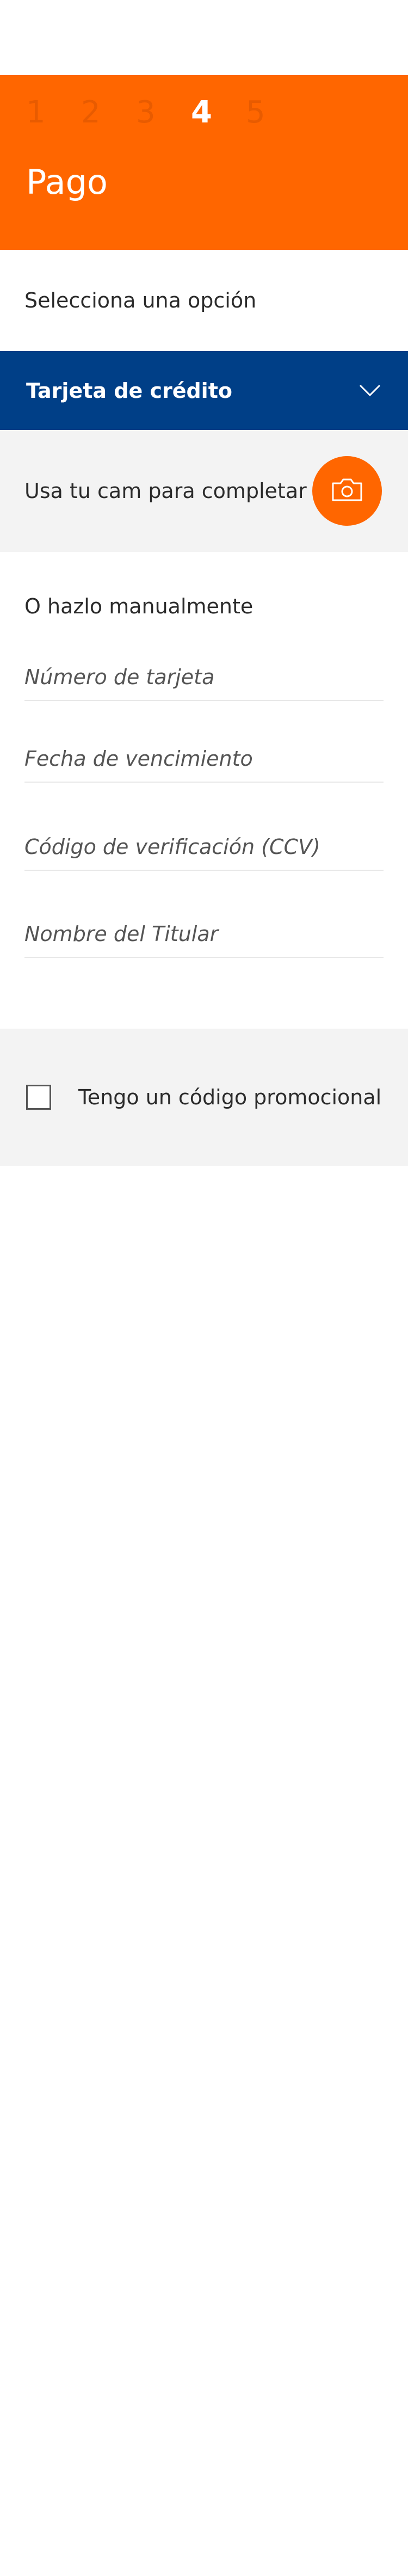  I want to click on cardholder-name-input, so click(204, 934).